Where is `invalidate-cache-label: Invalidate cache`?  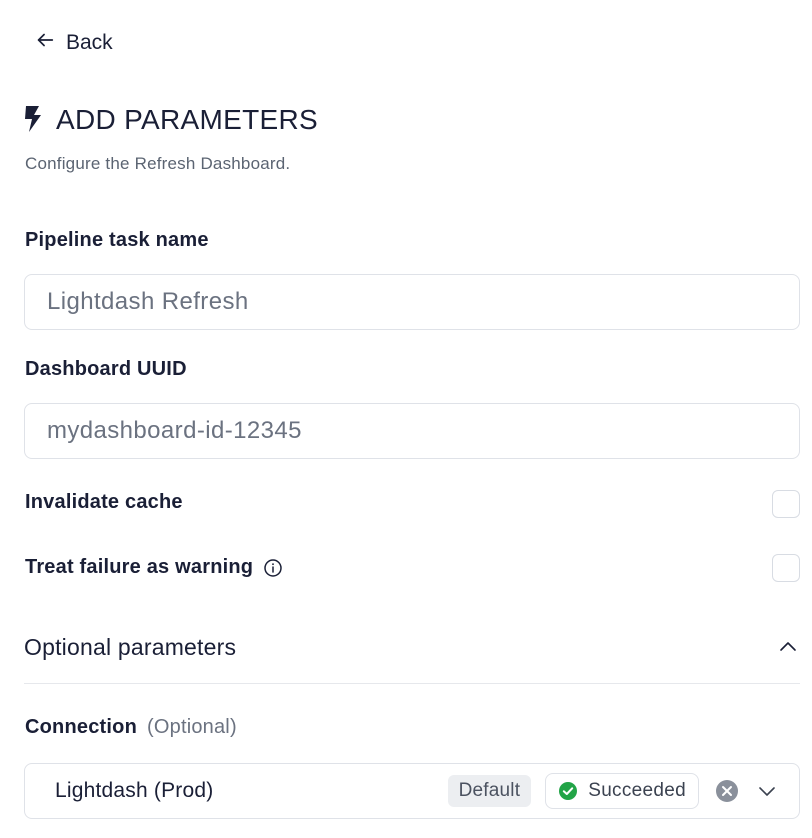
invalidate-cache-label: Invalidate cache is located at coordinates (104, 502).